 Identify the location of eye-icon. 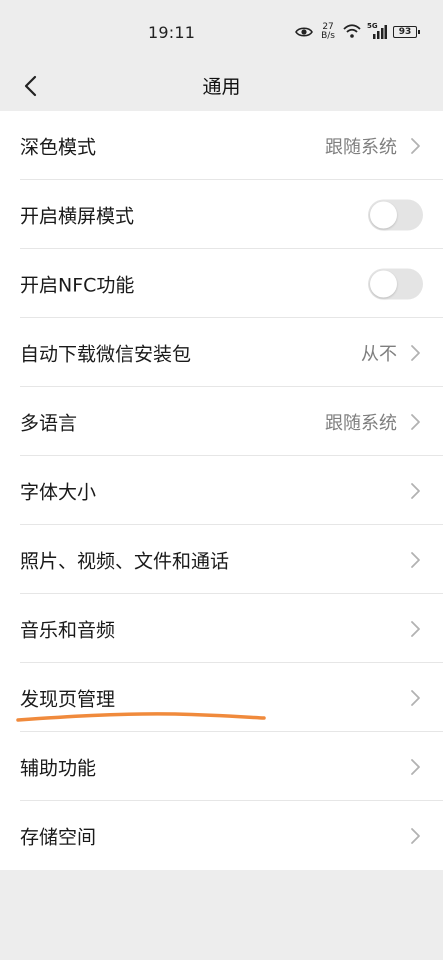
(304, 32).